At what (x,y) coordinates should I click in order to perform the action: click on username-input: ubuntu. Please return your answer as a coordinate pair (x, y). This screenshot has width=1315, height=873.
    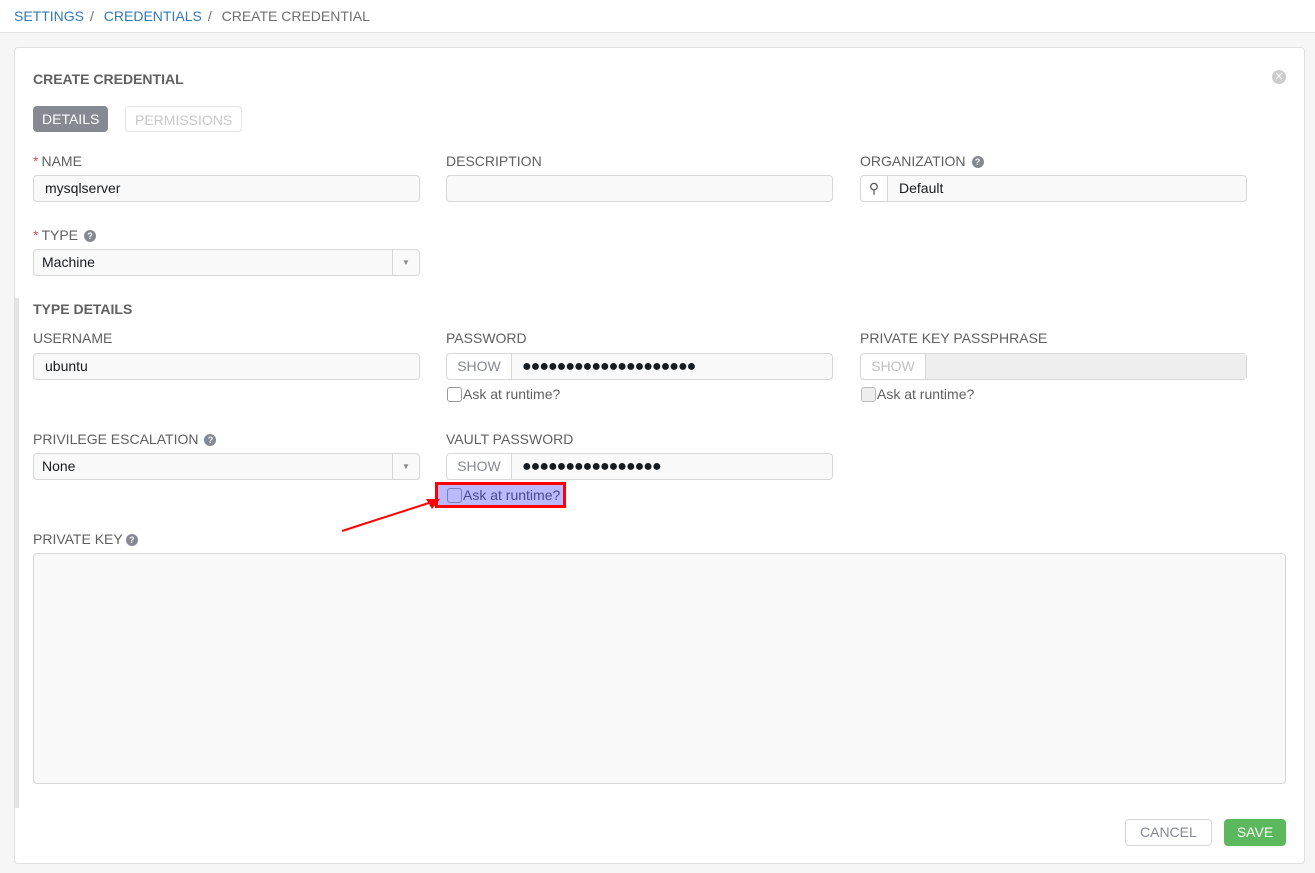
    Looking at the image, I should click on (226, 366).